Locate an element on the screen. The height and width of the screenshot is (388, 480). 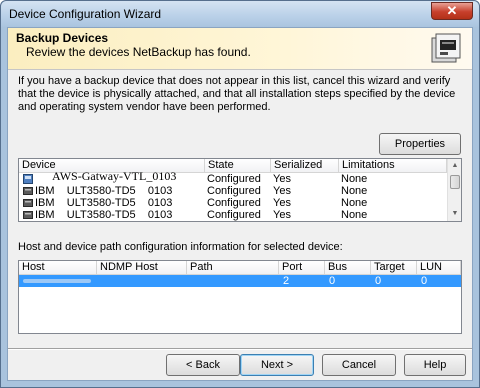
scroll-thumb is located at coordinates (455, 182).